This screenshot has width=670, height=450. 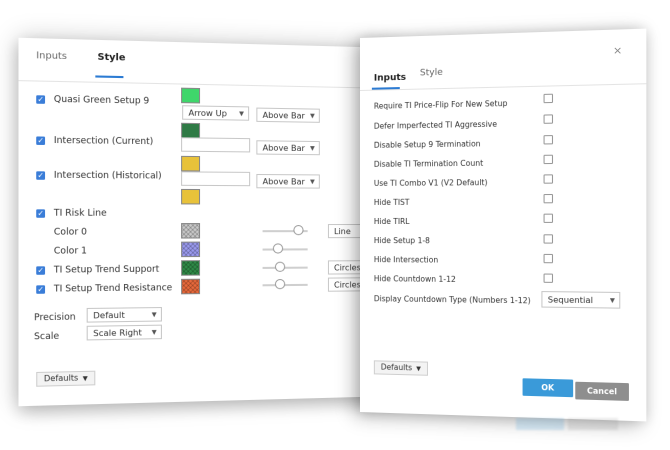 What do you see at coordinates (191, 196) in the screenshot?
I see `intersection-historical-color-swatch` at bounding box center [191, 196].